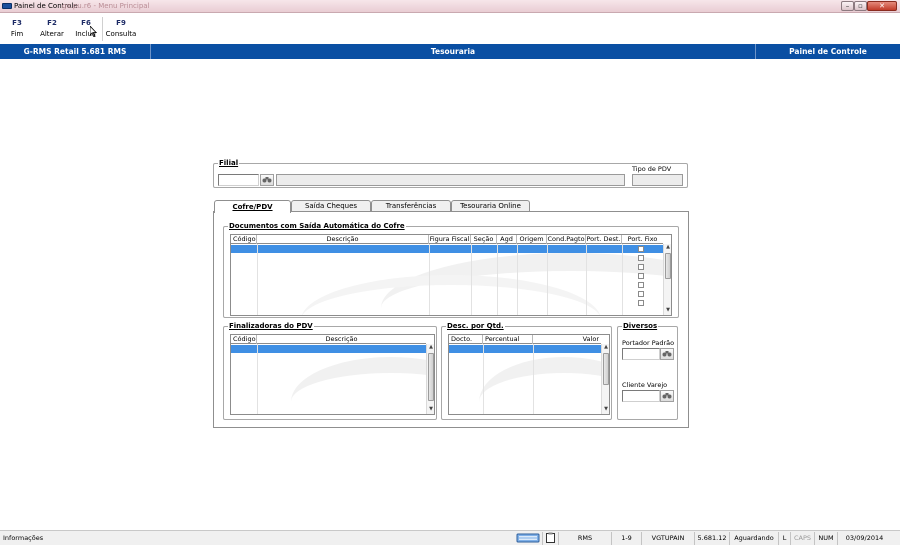  Describe the element at coordinates (93, 32) in the screenshot. I see `mouse-cursor-icon` at that location.